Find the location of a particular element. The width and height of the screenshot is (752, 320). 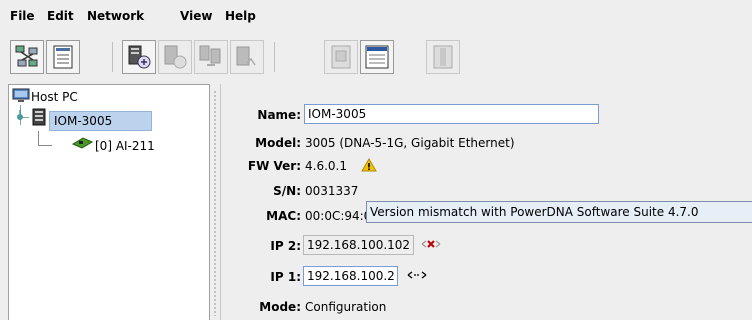

properties-button is located at coordinates (63, 57).